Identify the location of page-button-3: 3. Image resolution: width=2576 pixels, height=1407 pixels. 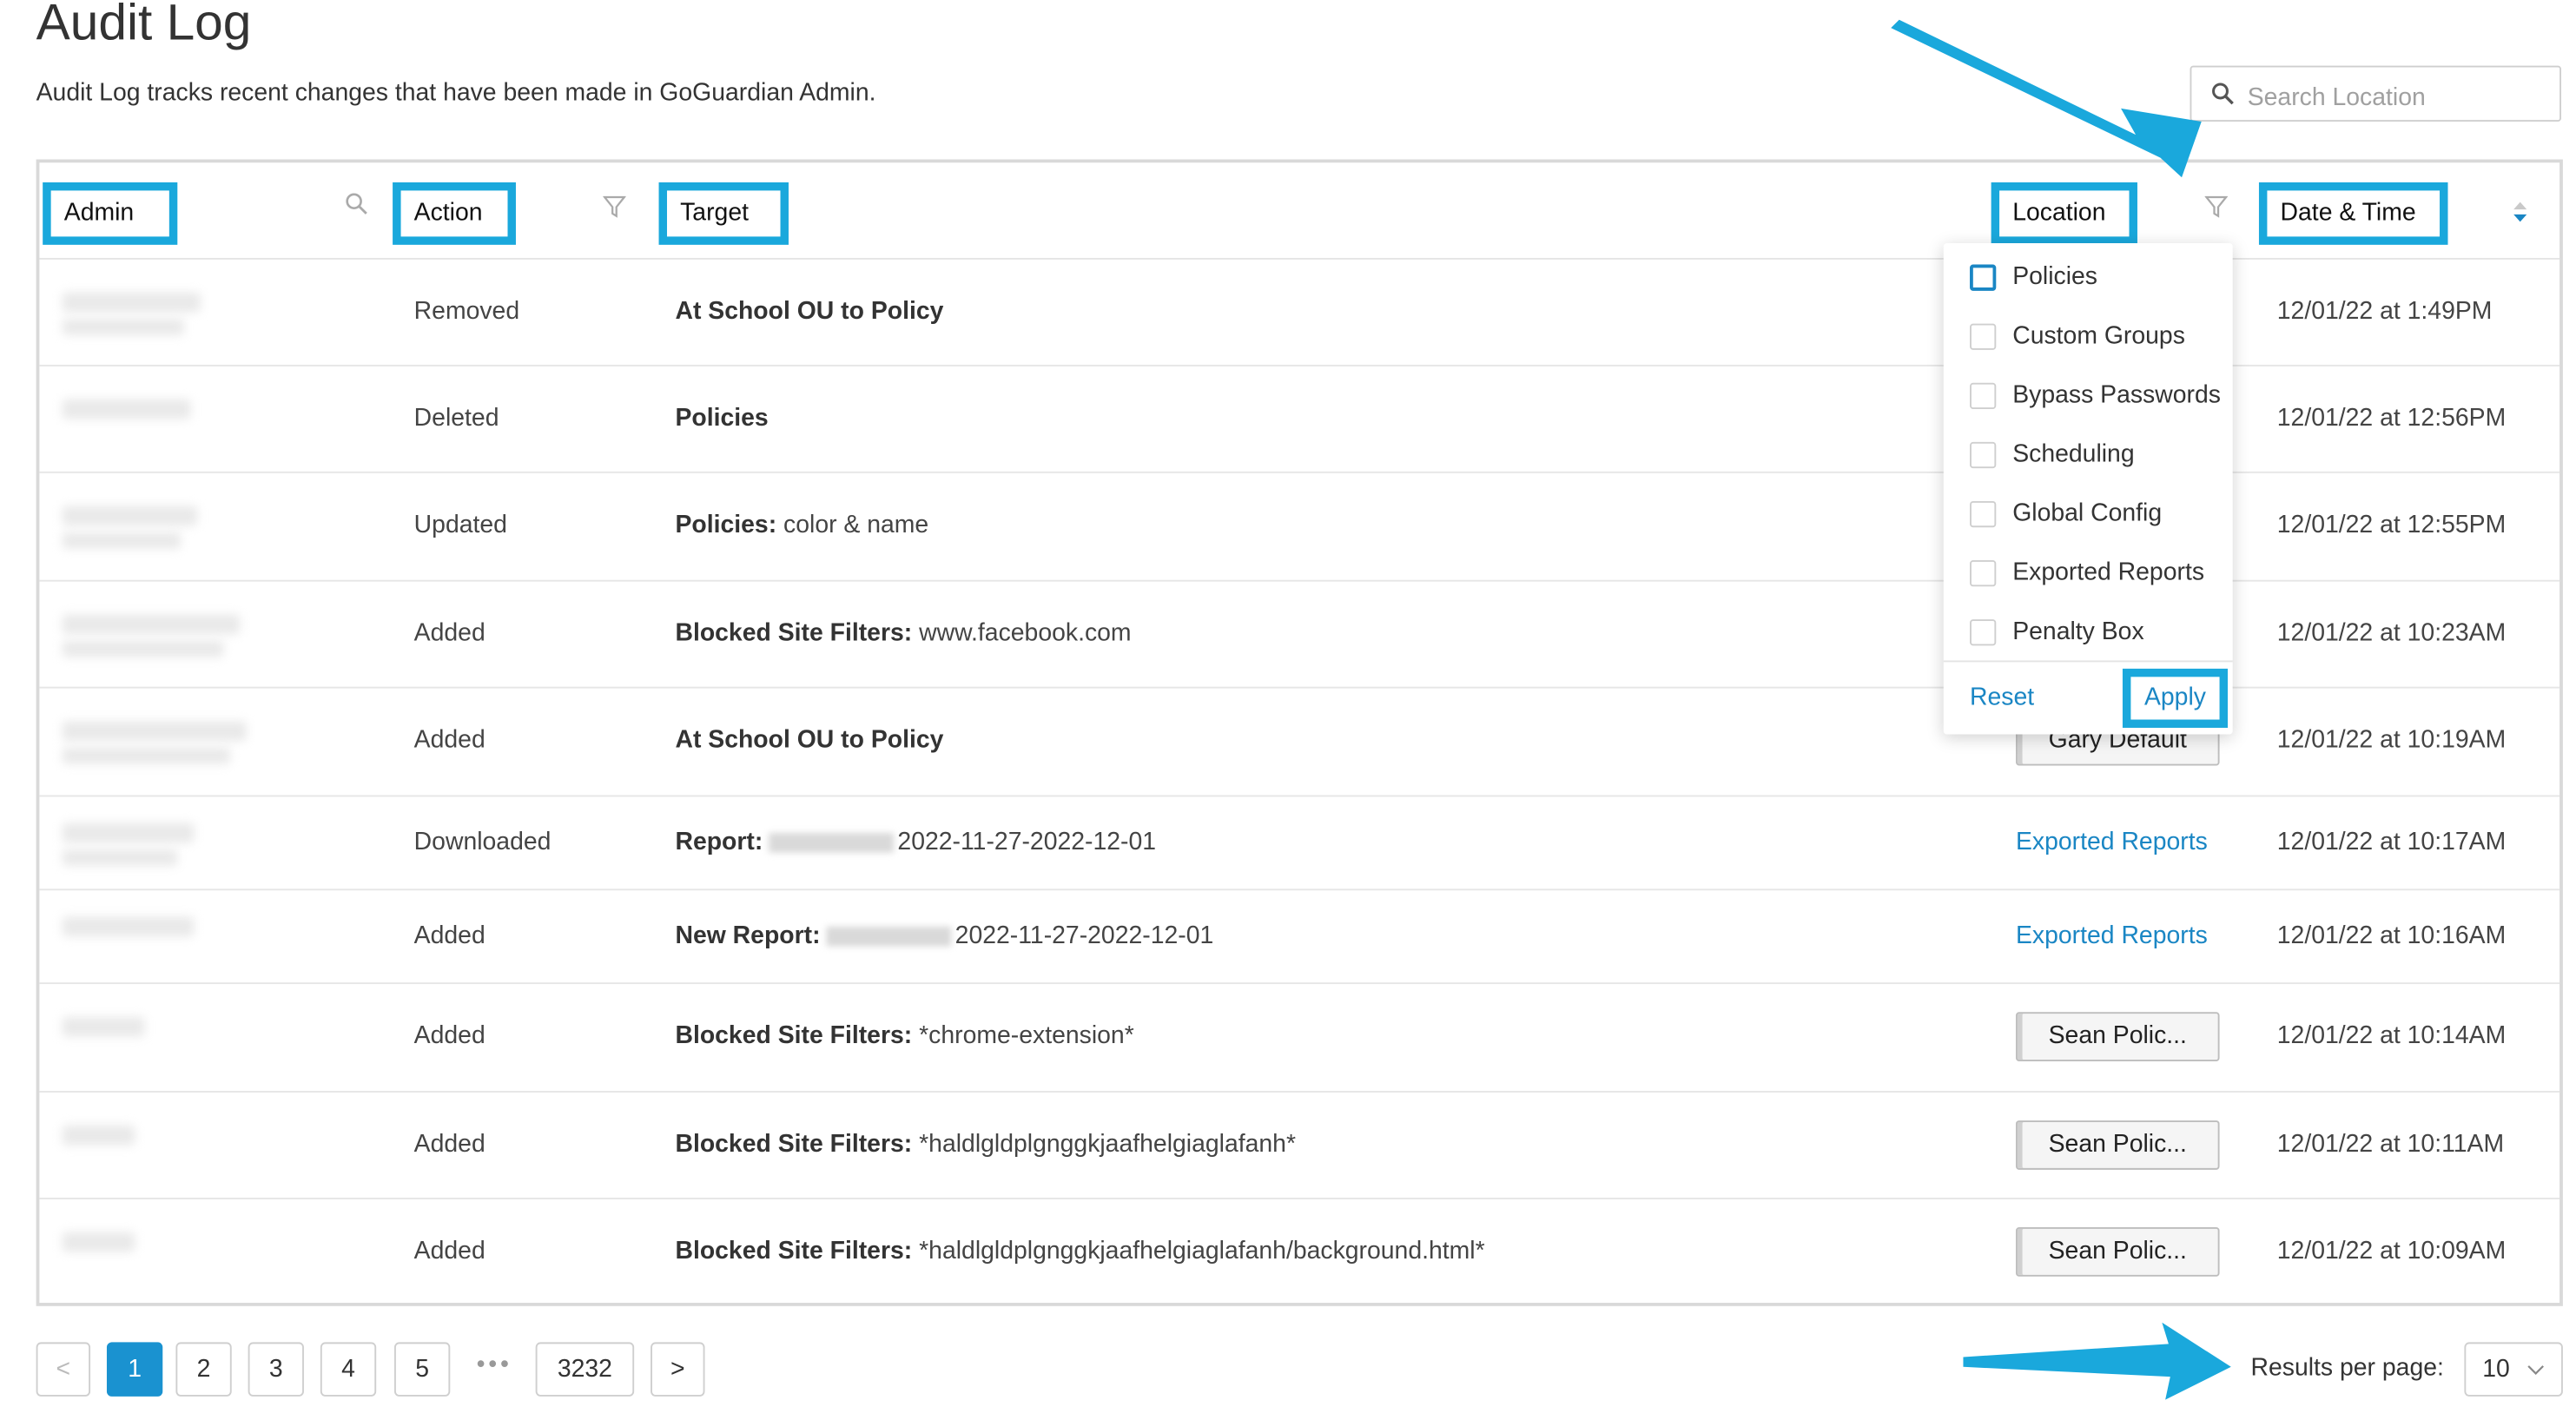
(276, 1369).